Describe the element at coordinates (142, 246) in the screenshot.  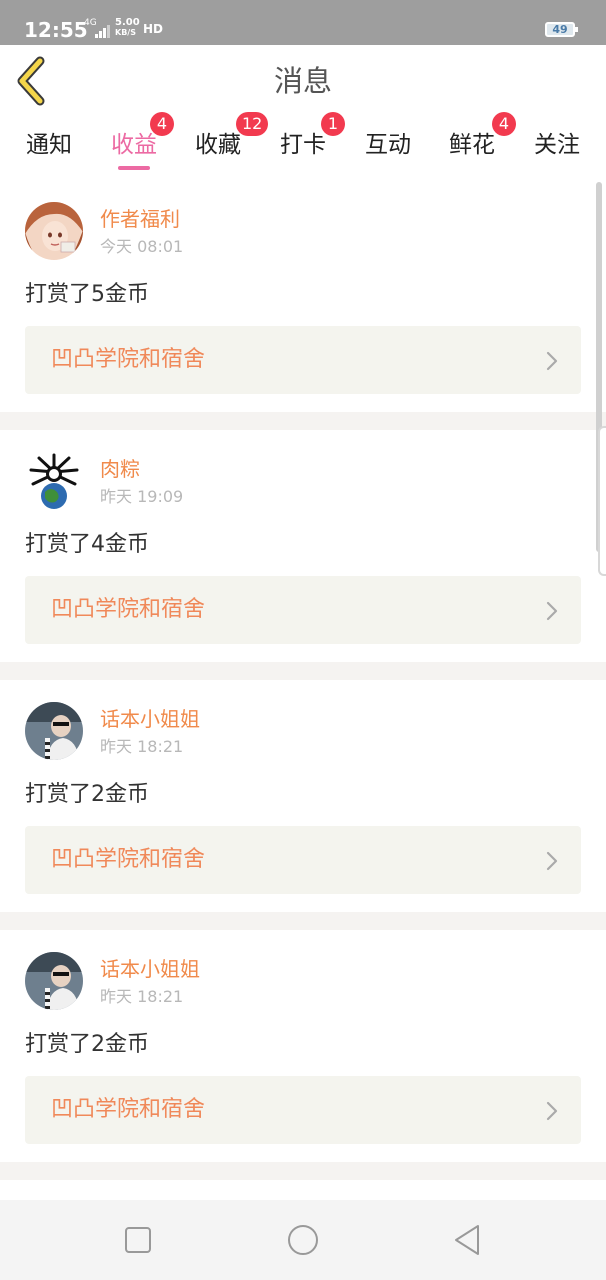
I see `timestamp: 今天 08:01` at that location.